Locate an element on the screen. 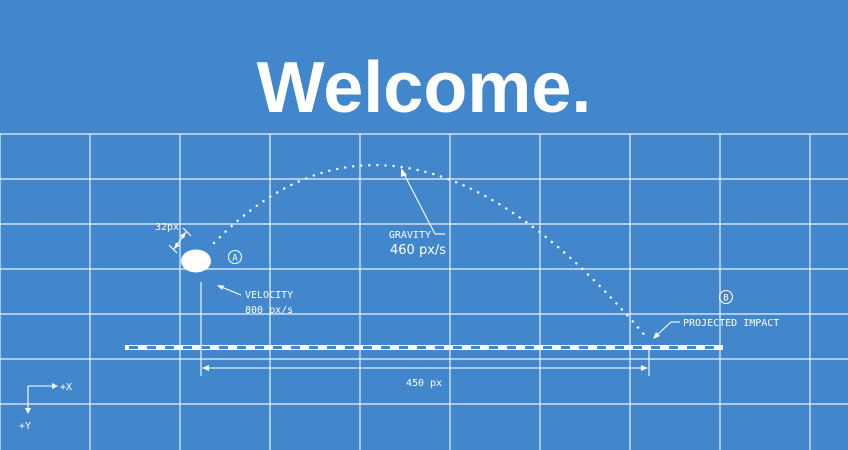 Image resolution: width=848 pixels, height=450 pixels. gravity-value: 460 px/s is located at coordinates (418, 250).